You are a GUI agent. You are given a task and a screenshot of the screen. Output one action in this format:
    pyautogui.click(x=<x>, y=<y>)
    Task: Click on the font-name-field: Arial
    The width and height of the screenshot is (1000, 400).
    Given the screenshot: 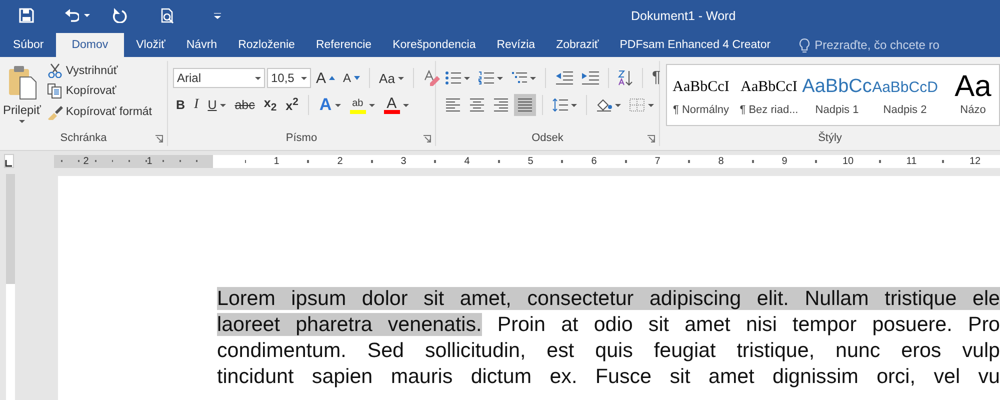 What is the action you would take?
    pyautogui.click(x=219, y=78)
    